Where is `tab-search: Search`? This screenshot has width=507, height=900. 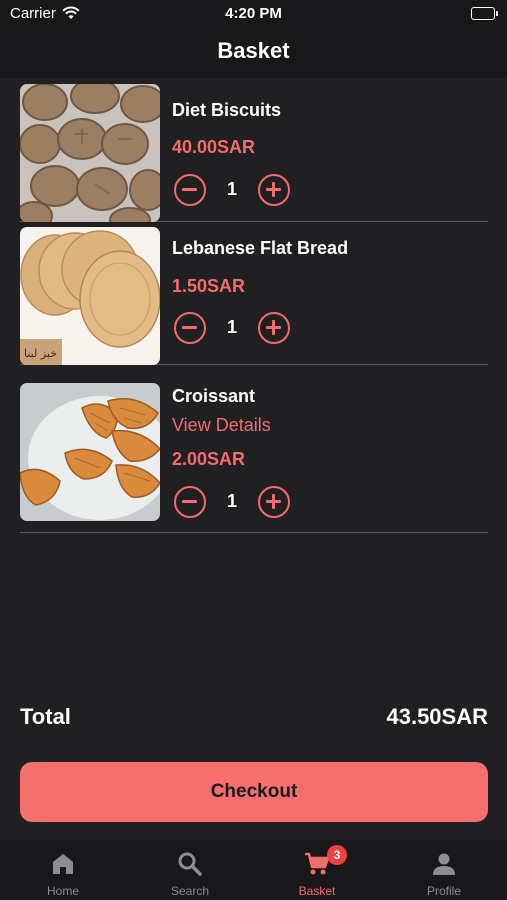 tab-search: Search is located at coordinates (190, 870).